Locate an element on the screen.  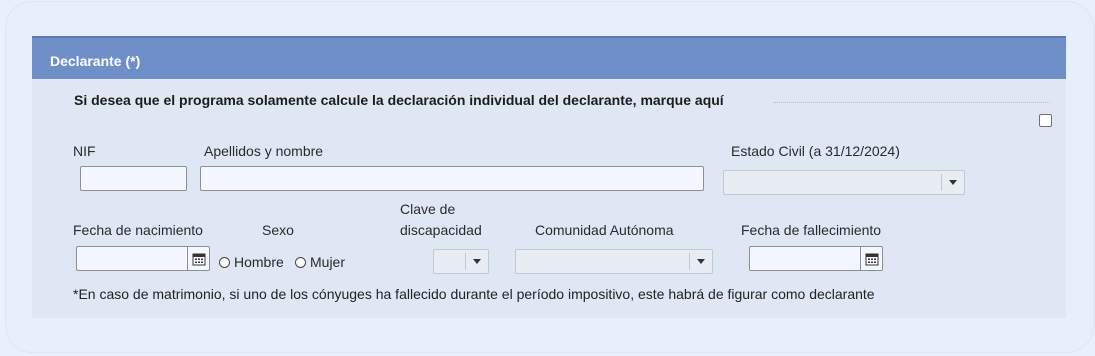
name-input is located at coordinates (452, 178).